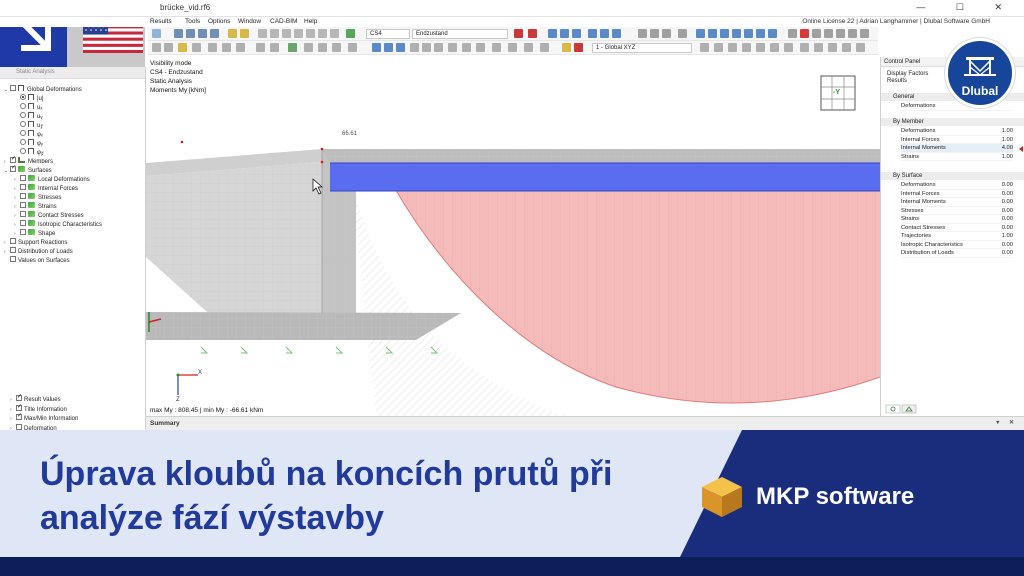 The width and height of the screenshot is (1024, 576). What do you see at coordinates (957, 131) in the screenshot?
I see `display-factor-row: Deformations 1.00` at bounding box center [957, 131].